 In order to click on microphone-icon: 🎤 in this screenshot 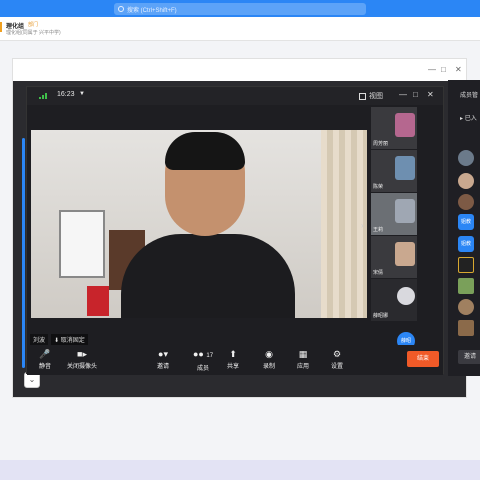, I will do `click(45, 354)`.